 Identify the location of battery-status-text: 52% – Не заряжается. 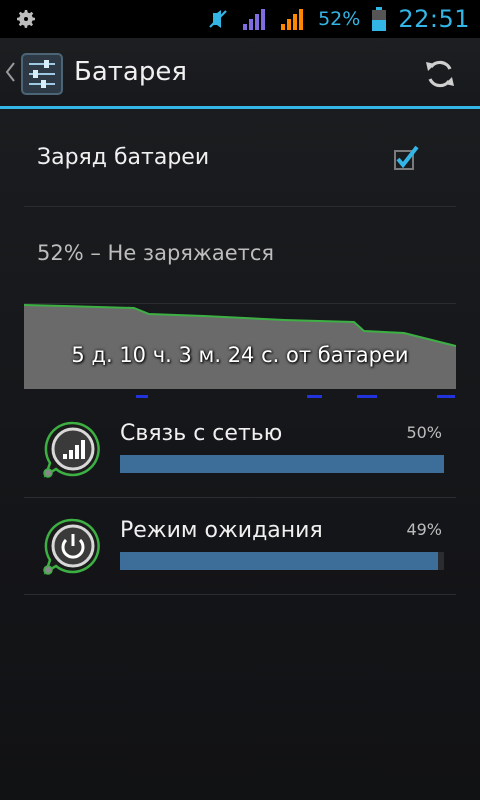
(156, 253).